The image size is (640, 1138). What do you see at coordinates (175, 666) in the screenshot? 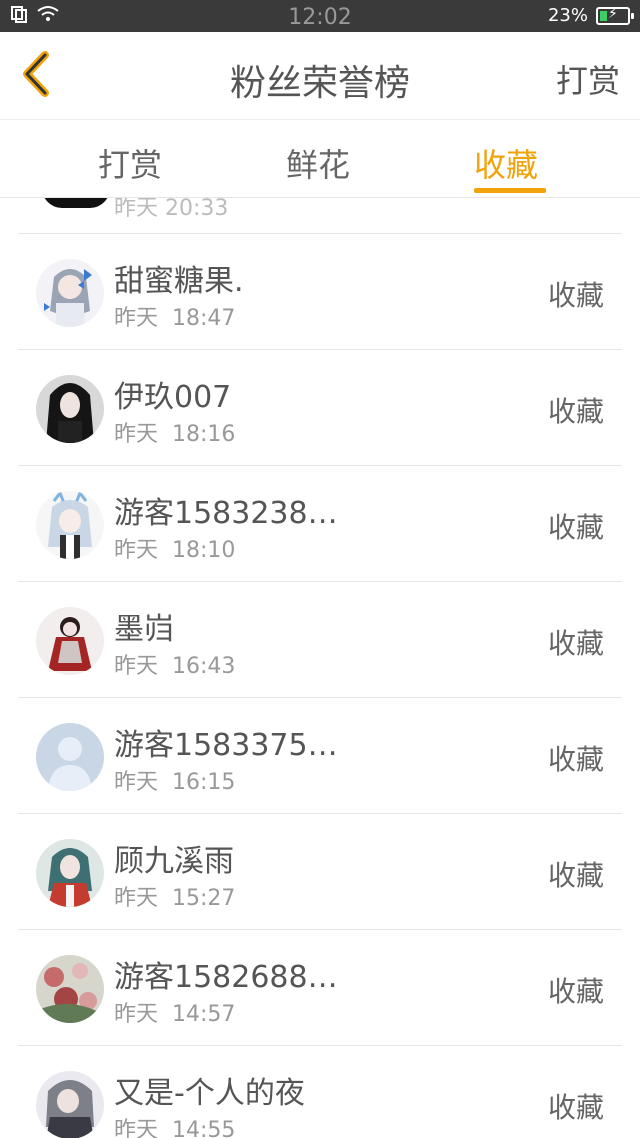
I see `list-item-time: 昨天 16:43` at bounding box center [175, 666].